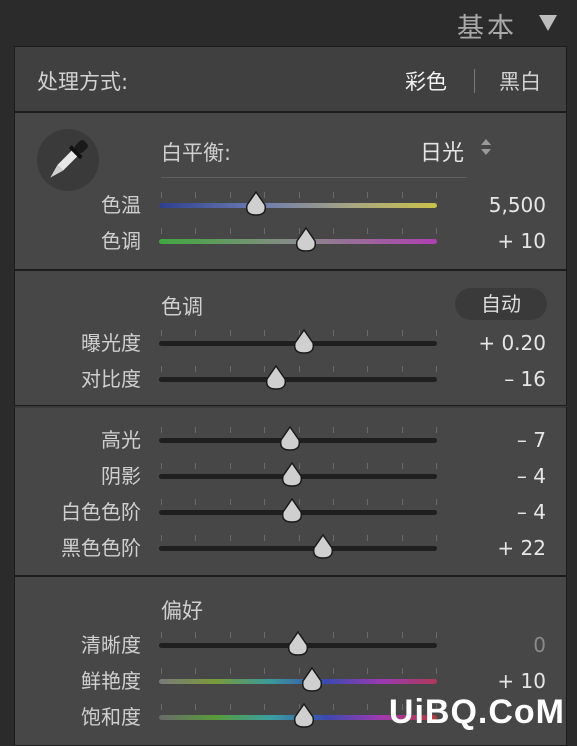 The height and width of the screenshot is (746, 577). What do you see at coordinates (111, 681) in the screenshot?
I see `slider-label: 鲜艳度` at bounding box center [111, 681].